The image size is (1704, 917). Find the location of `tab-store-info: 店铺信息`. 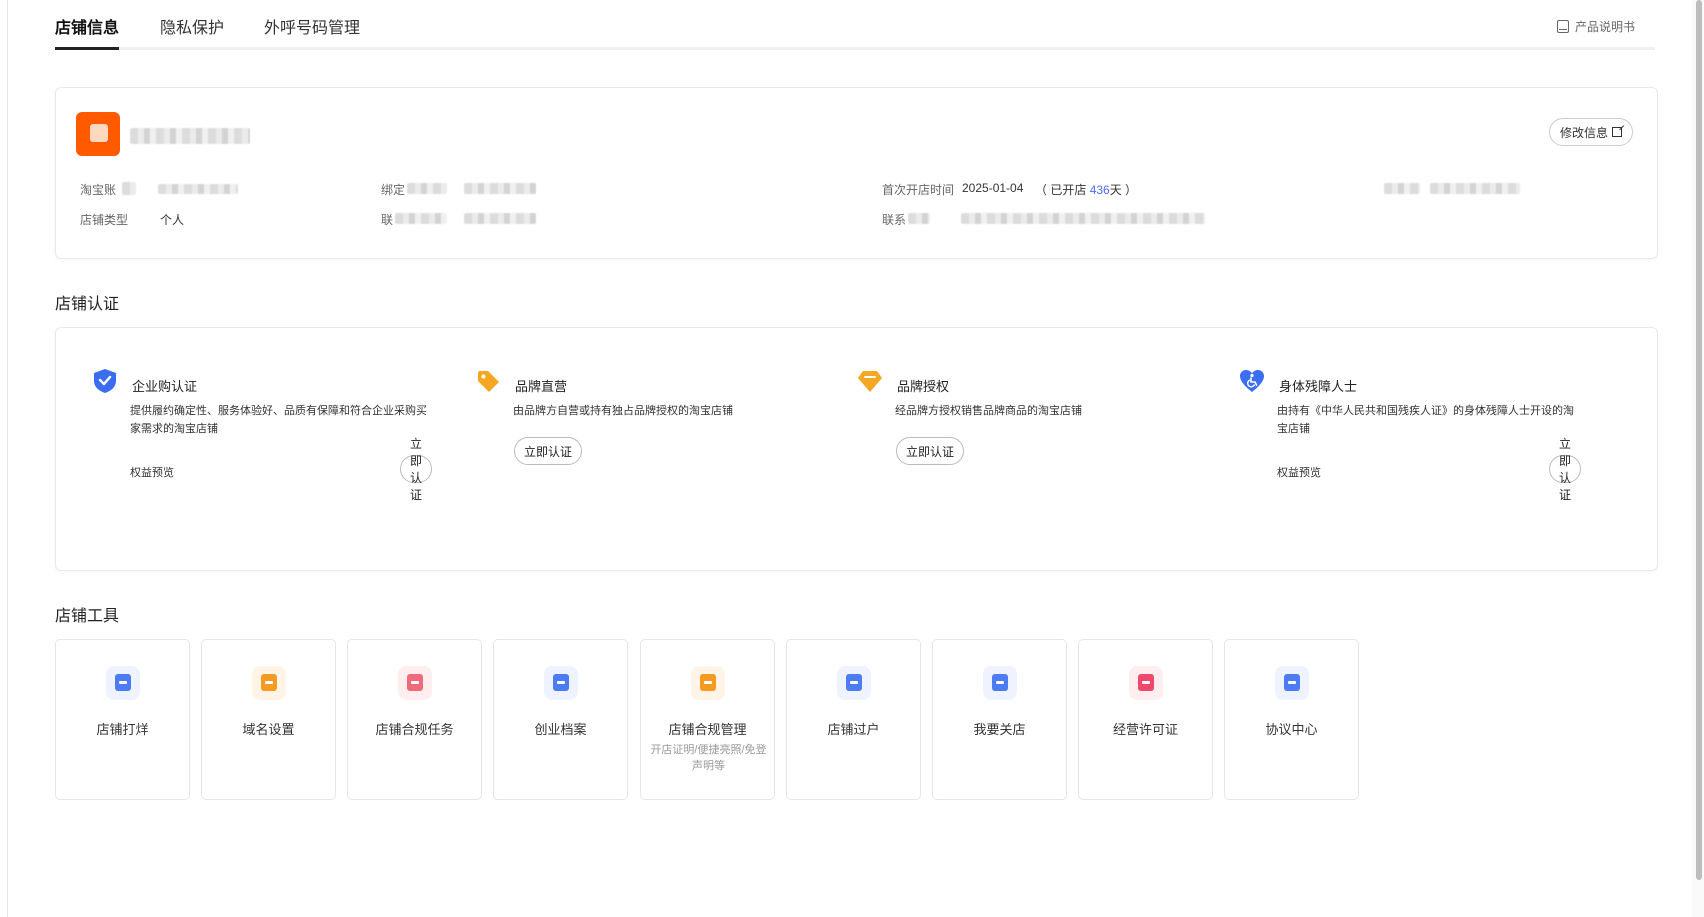

tab-store-info: 店铺信息 is located at coordinates (87, 26).